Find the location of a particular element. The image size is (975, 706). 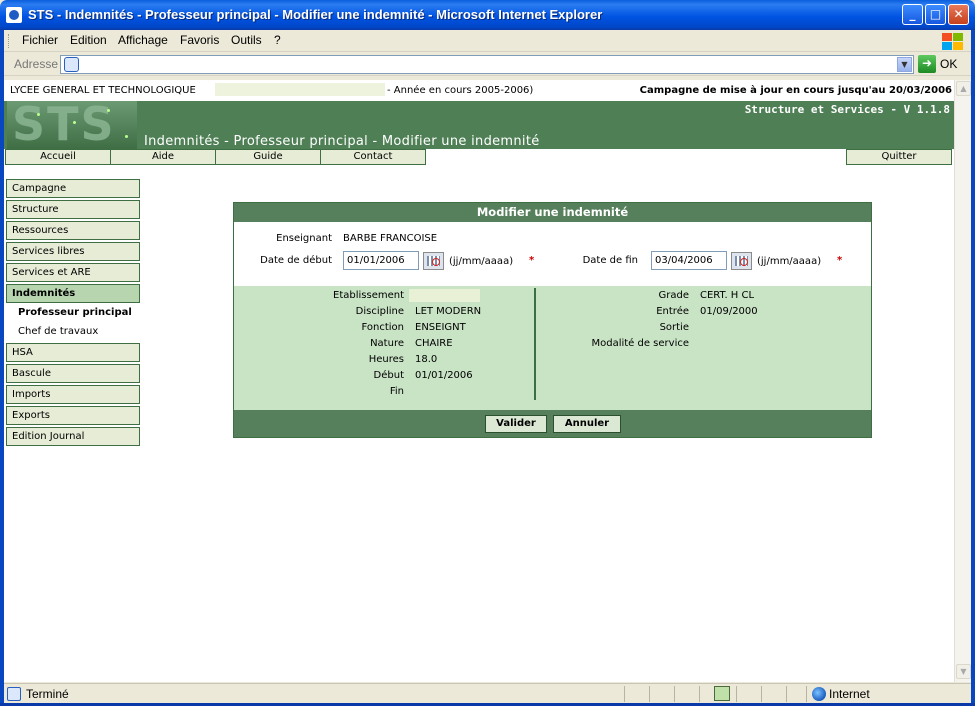

nav-quitter: Quitter is located at coordinates (899, 157).